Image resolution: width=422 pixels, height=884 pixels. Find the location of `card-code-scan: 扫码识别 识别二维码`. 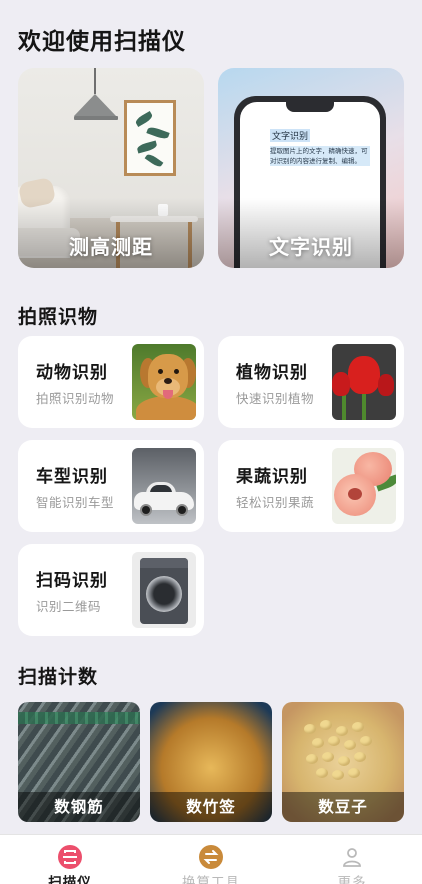

card-code-scan: 扫码识别 识别二维码 is located at coordinates (111, 590).